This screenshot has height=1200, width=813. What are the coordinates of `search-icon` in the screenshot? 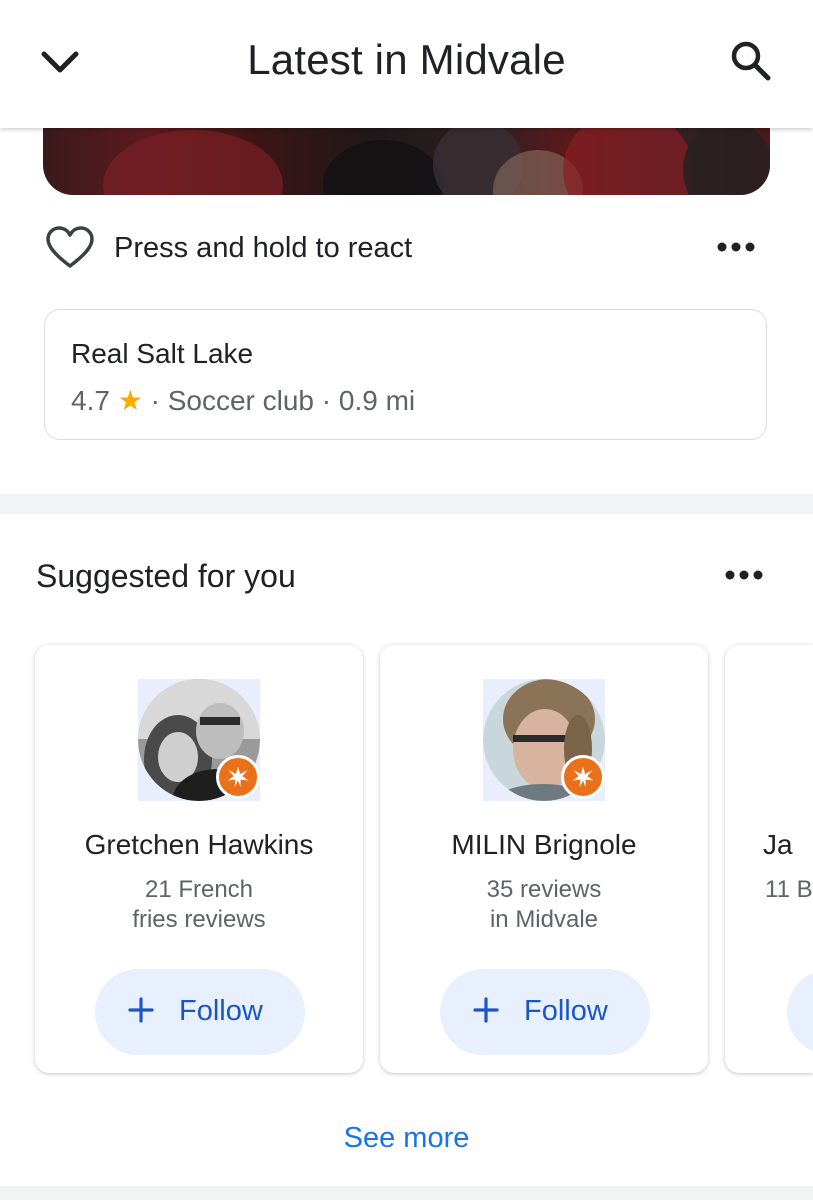 It's located at (751, 61).